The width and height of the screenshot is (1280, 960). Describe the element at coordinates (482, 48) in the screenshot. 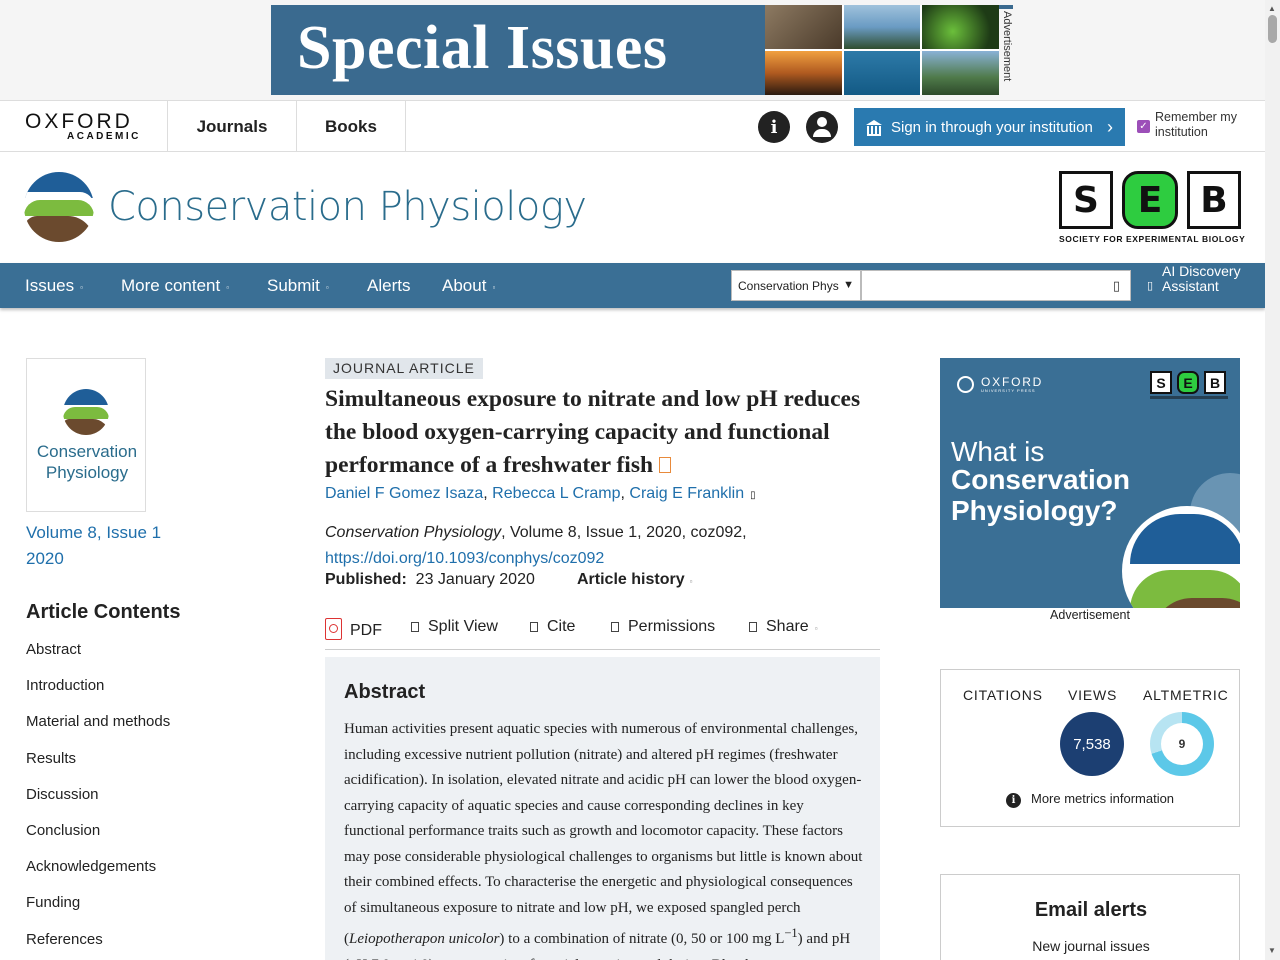

I see `ad-title: Special Issues` at that location.